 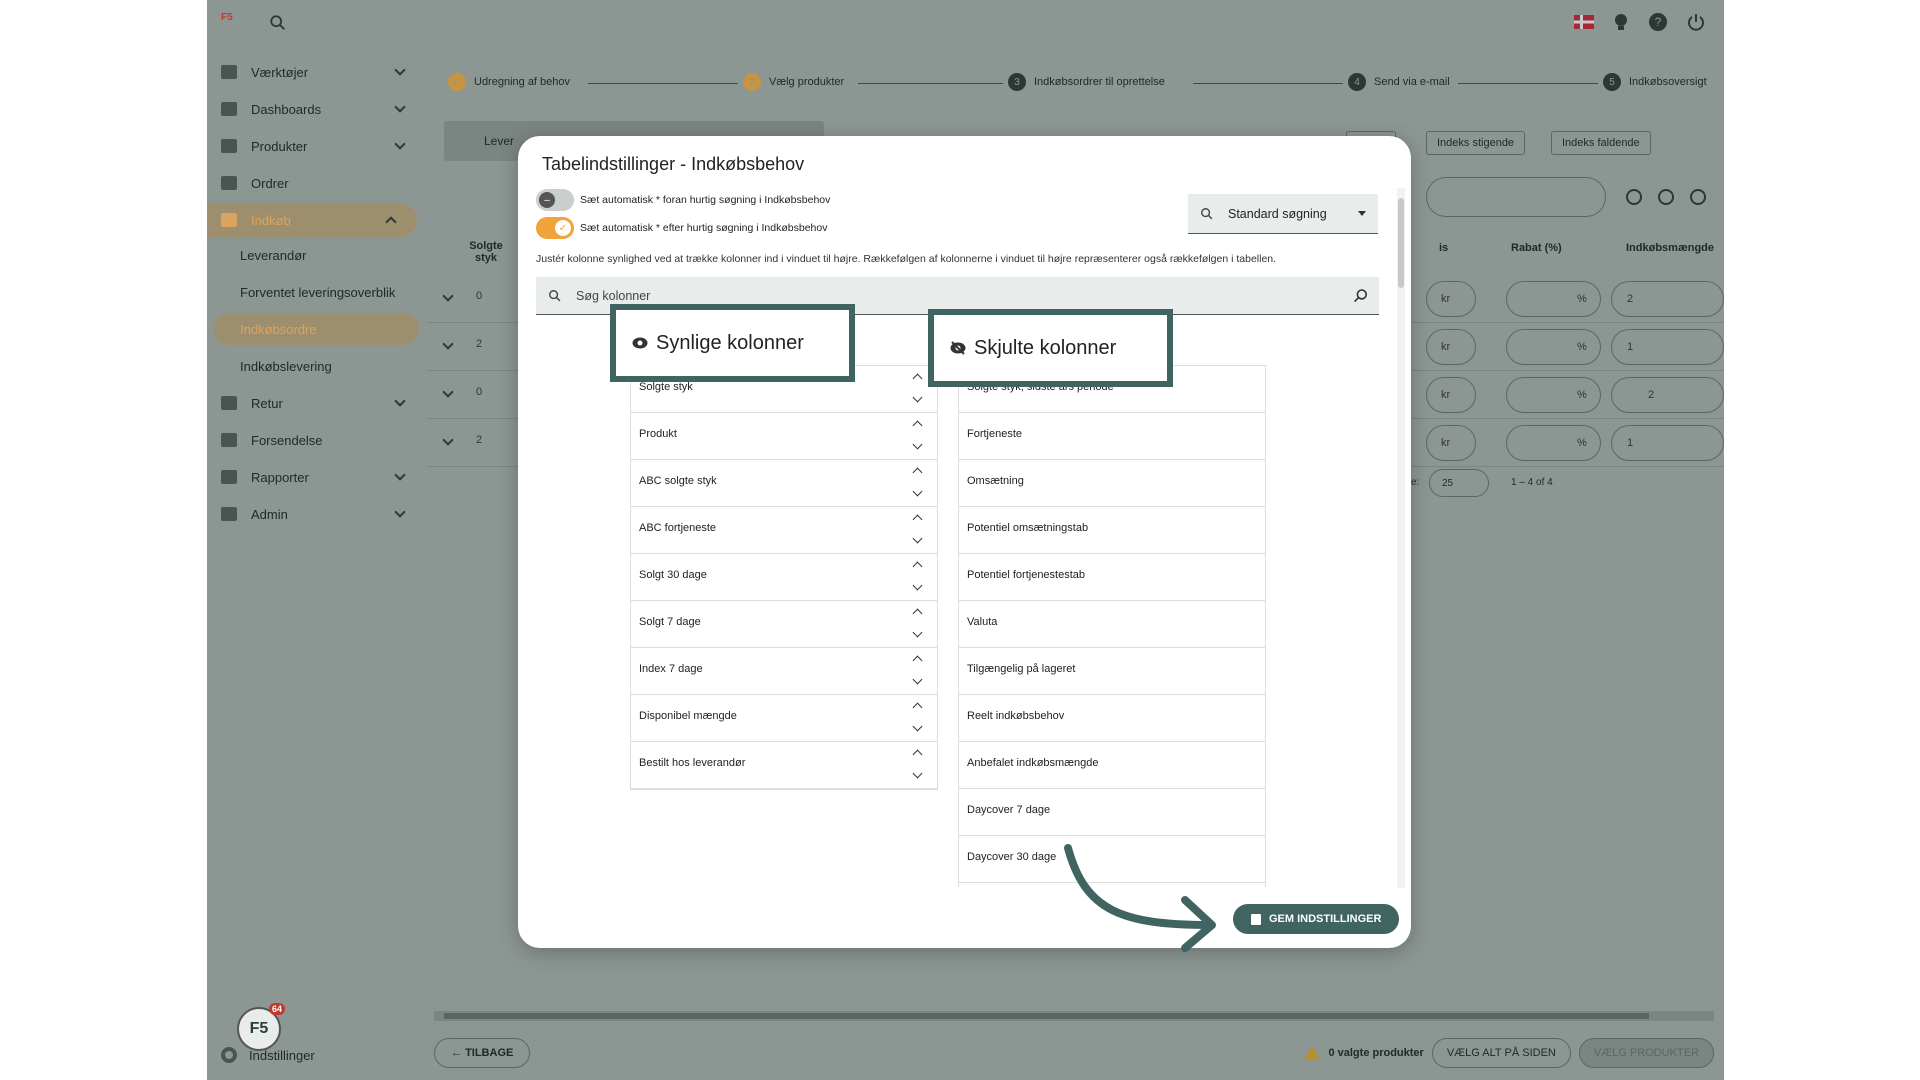 What do you see at coordinates (316, 109) in the screenshot?
I see `sidebar-item-dashboards: Dashboards` at bounding box center [316, 109].